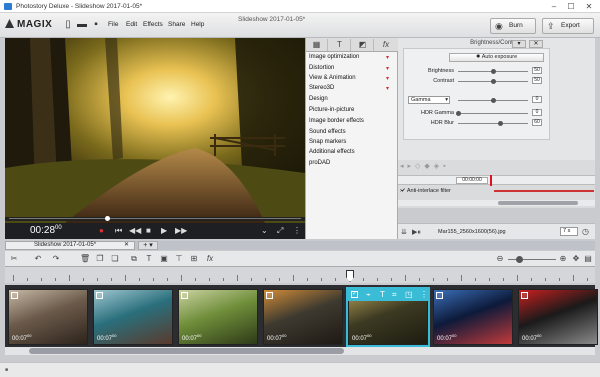 Image resolution: width=600 pixels, height=377 pixels. What do you see at coordinates (194, 259) in the screenshot?
I see `text-box-icon: ⊞` at bounding box center [194, 259].